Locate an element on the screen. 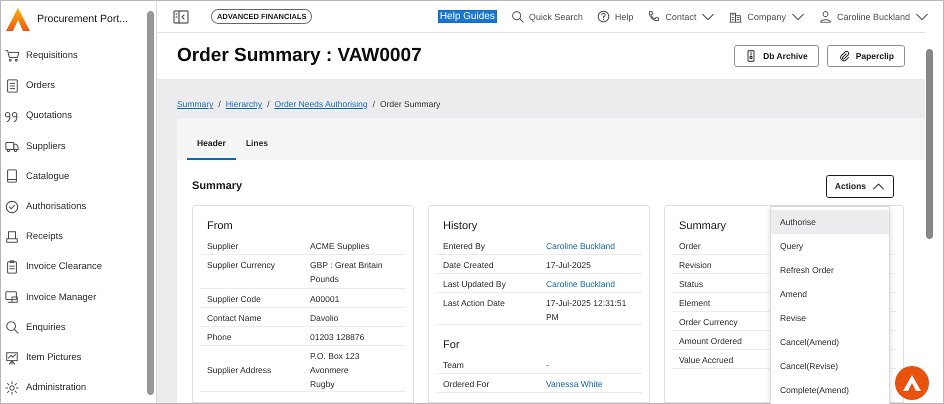 The height and width of the screenshot is (404, 944). menu-item: Cancel(Revise) is located at coordinates (830, 366).